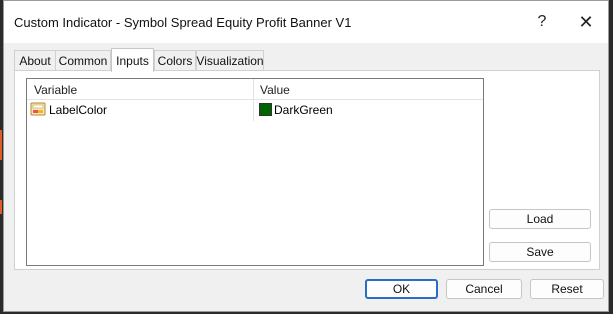 This screenshot has width=613, height=314. What do you see at coordinates (586, 22) in the screenshot?
I see `close-button: ✕` at bounding box center [586, 22].